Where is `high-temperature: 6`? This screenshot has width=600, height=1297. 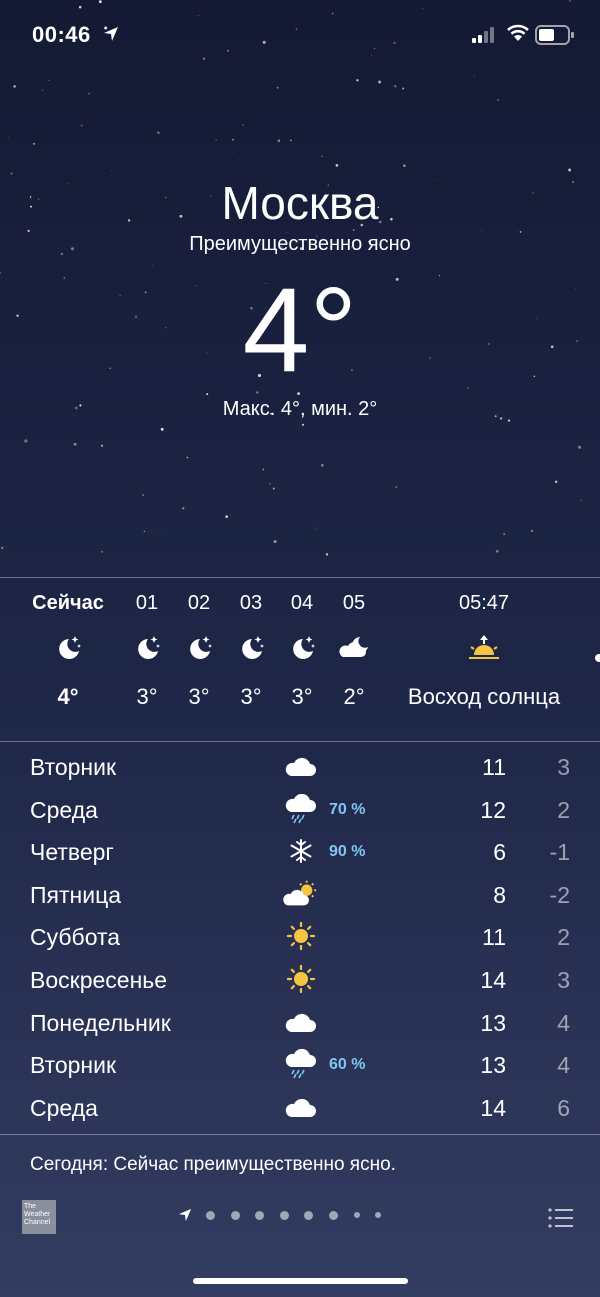
high-temperature: 6 is located at coordinates (499, 852).